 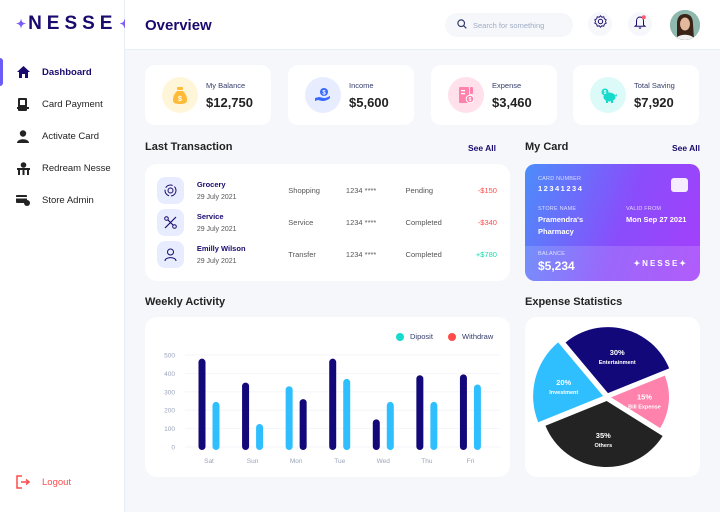 What do you see at coordinates (302, 254) in the screenshot?
I see `transaction-type: Transfer` at bounding box center [302, 254].